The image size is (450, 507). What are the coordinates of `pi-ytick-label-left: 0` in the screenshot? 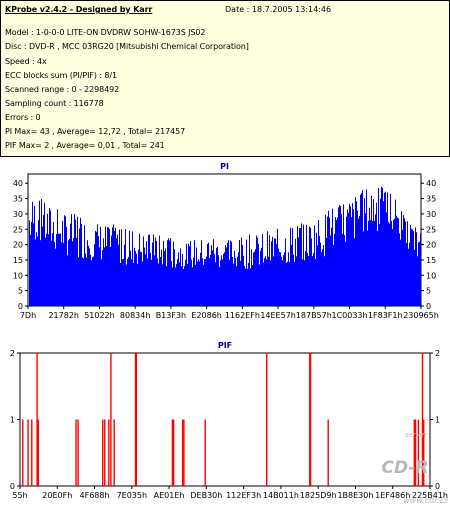 It's located at (20, 306).